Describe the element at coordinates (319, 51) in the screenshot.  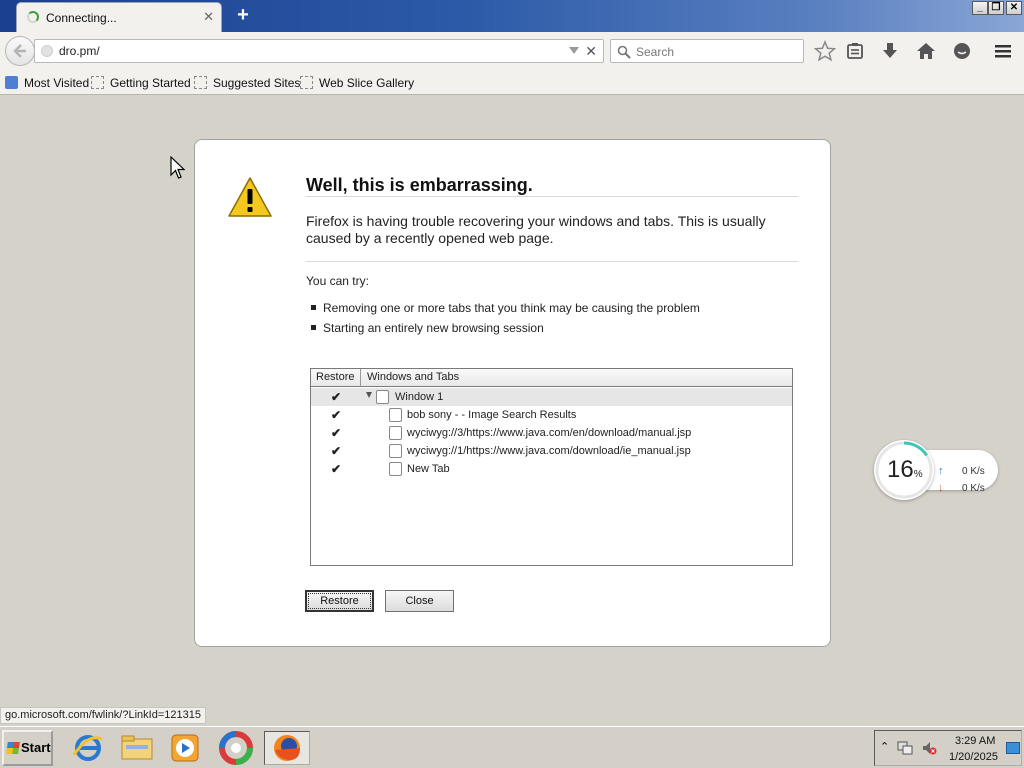
I see `address-bar: dro.pm/ ✕` at that location.